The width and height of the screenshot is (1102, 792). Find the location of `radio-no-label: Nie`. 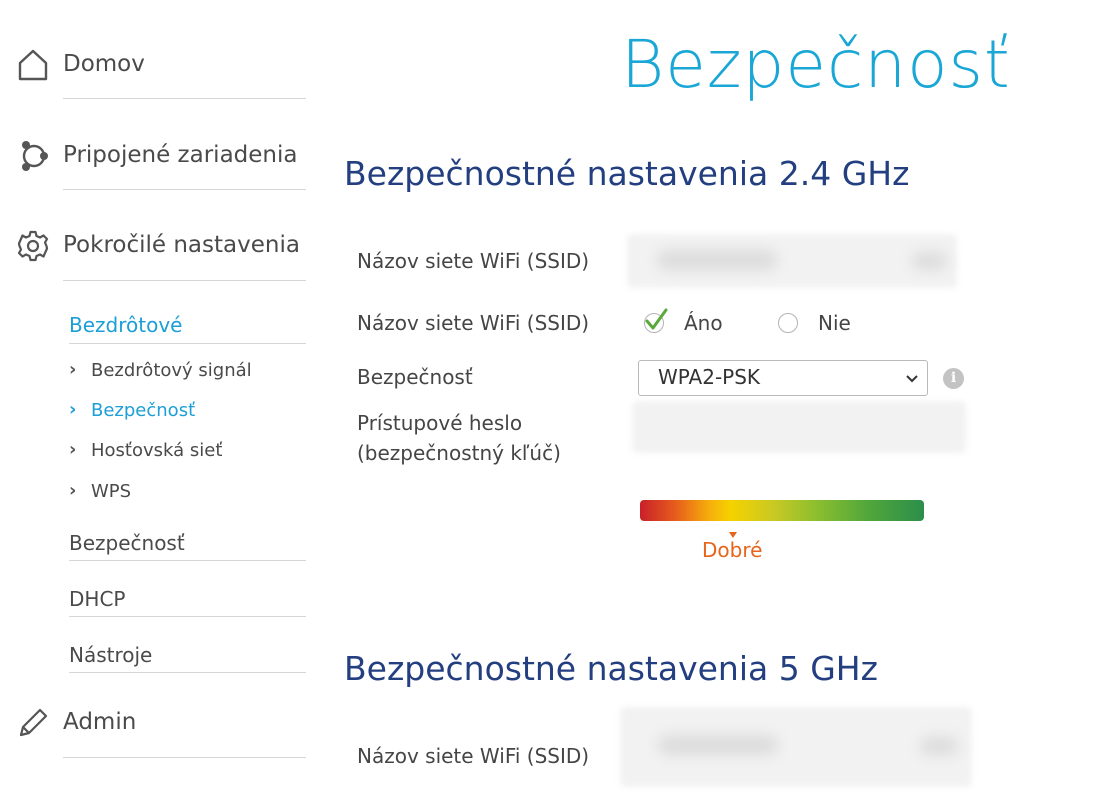

radio-no-label: Nie is located at coordinates (834, 323).